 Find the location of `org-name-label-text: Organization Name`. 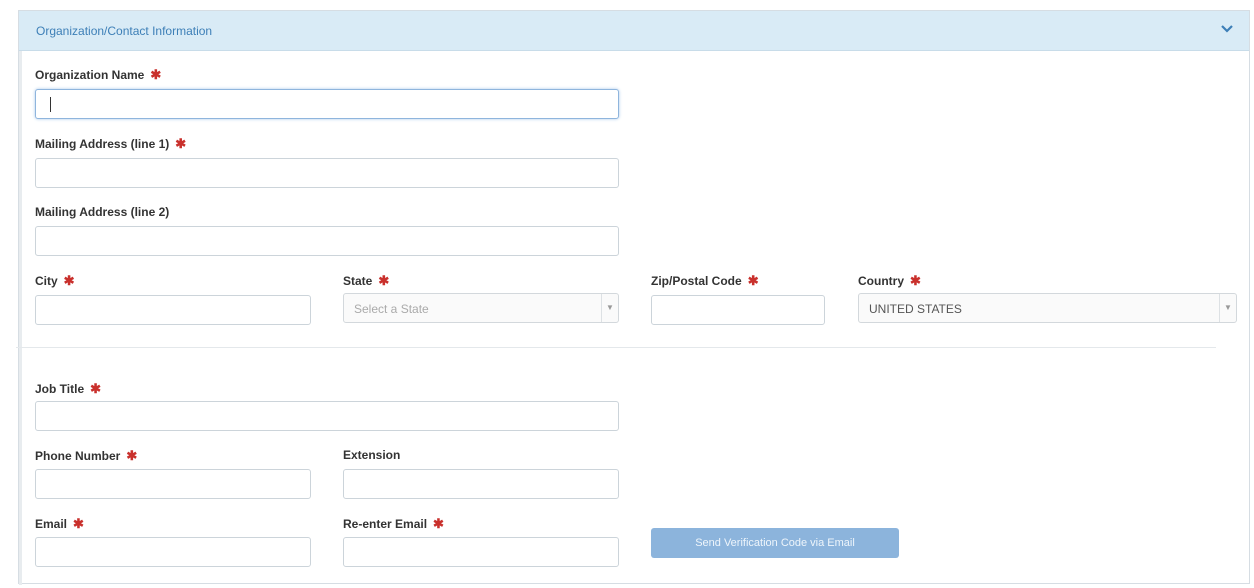

org-name-label-text: Organization Name is located at coordinates (90, 75).